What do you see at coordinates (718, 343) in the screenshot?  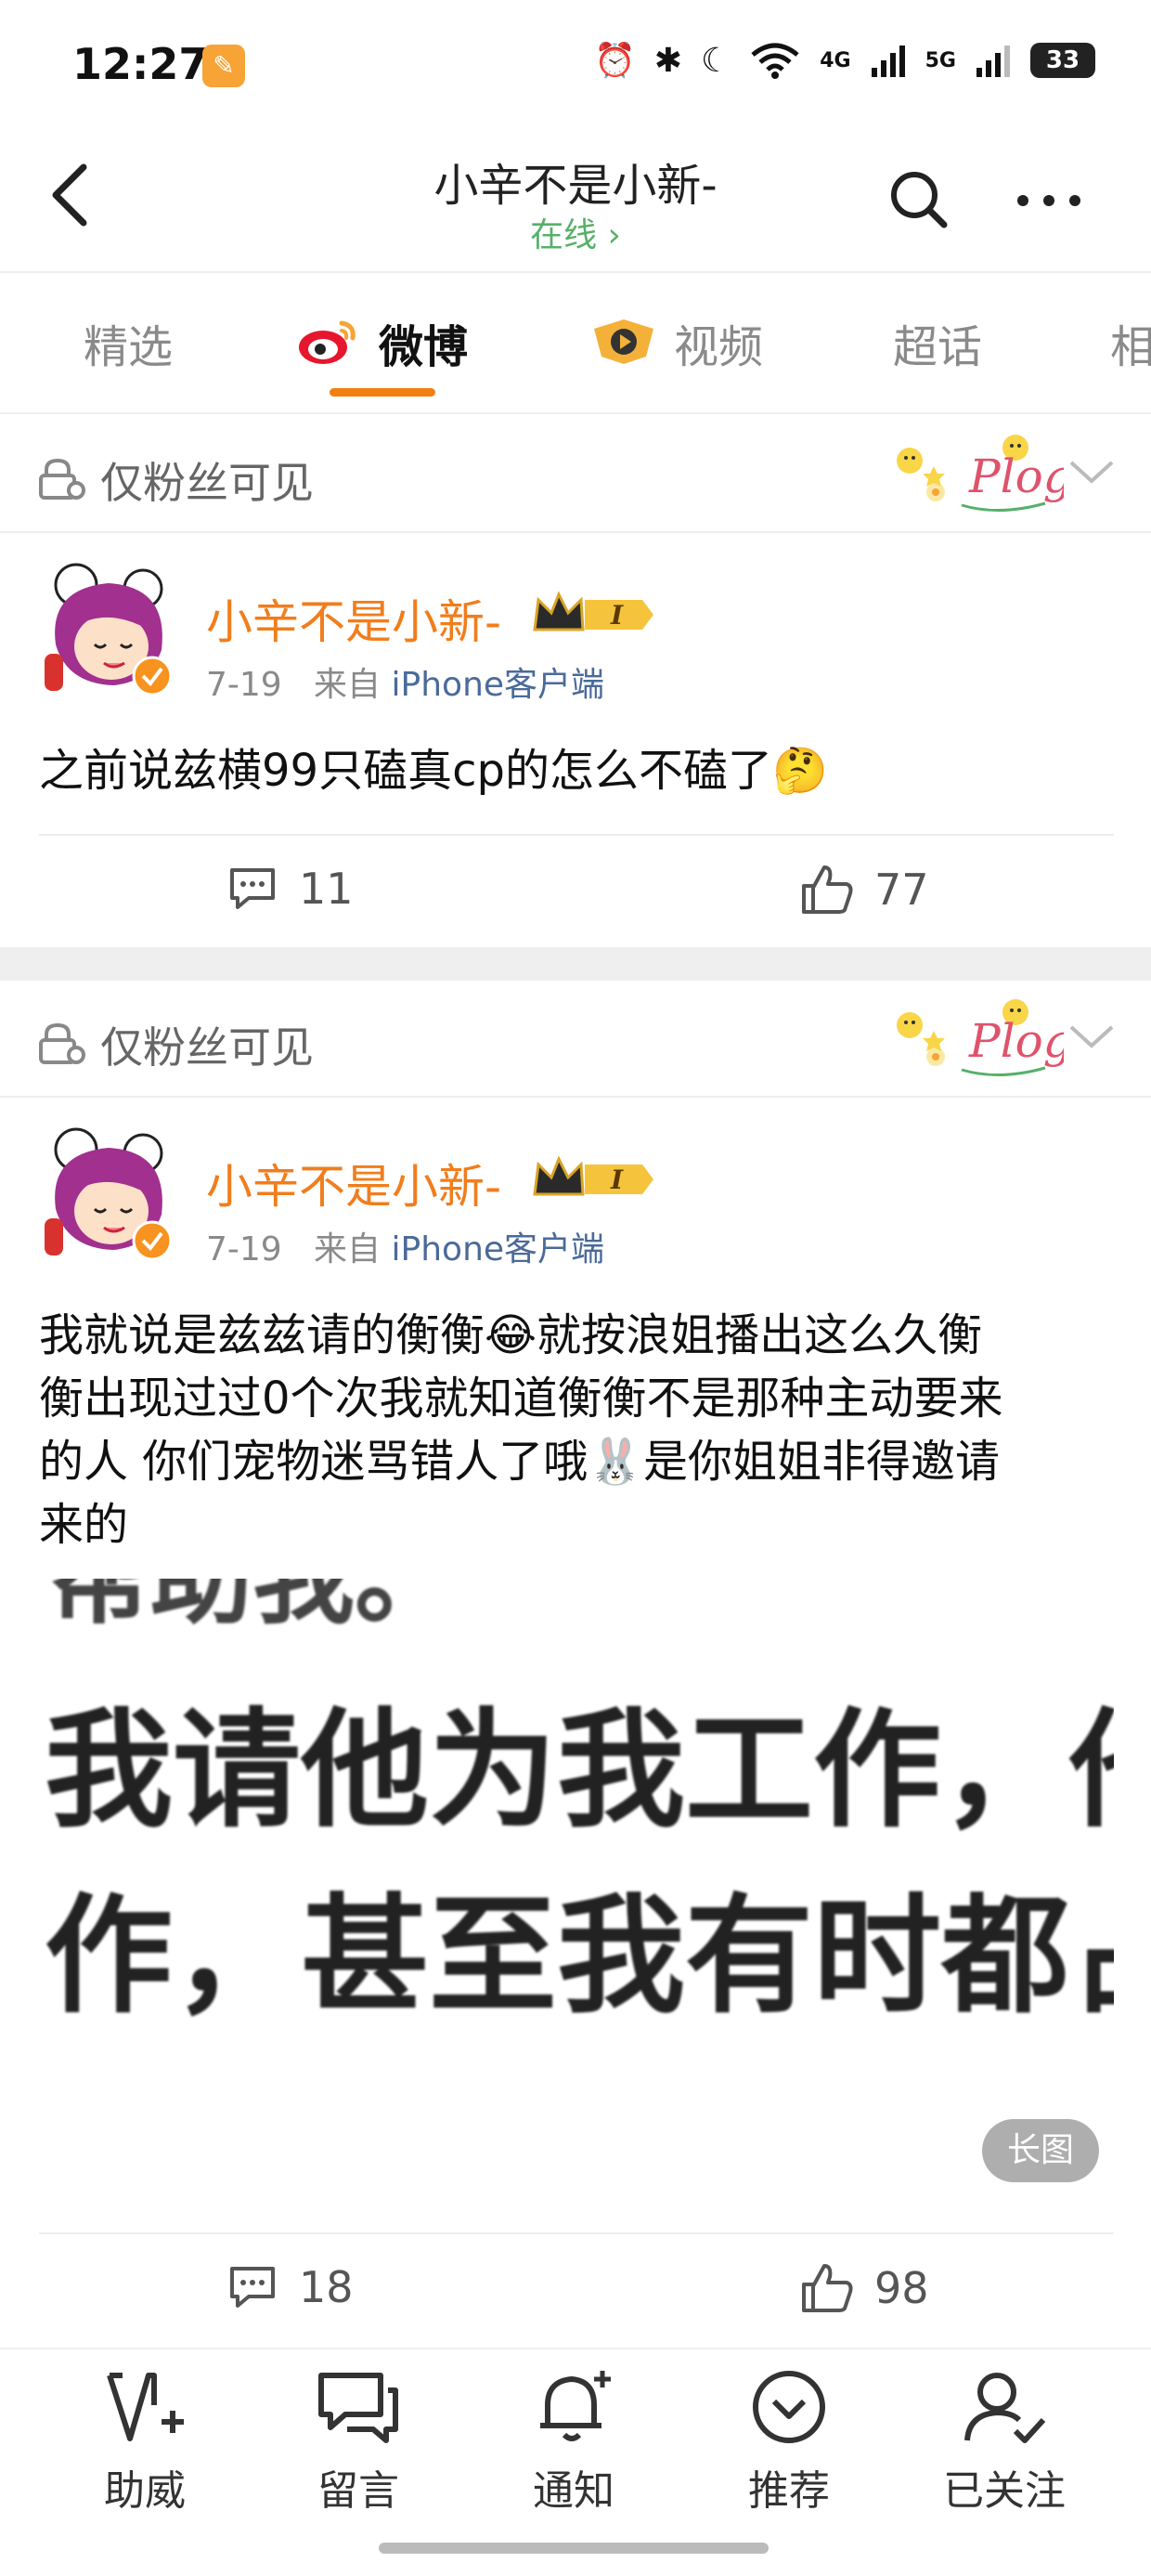 I see `tab-video: 视频` at bounding box center [718, 343].